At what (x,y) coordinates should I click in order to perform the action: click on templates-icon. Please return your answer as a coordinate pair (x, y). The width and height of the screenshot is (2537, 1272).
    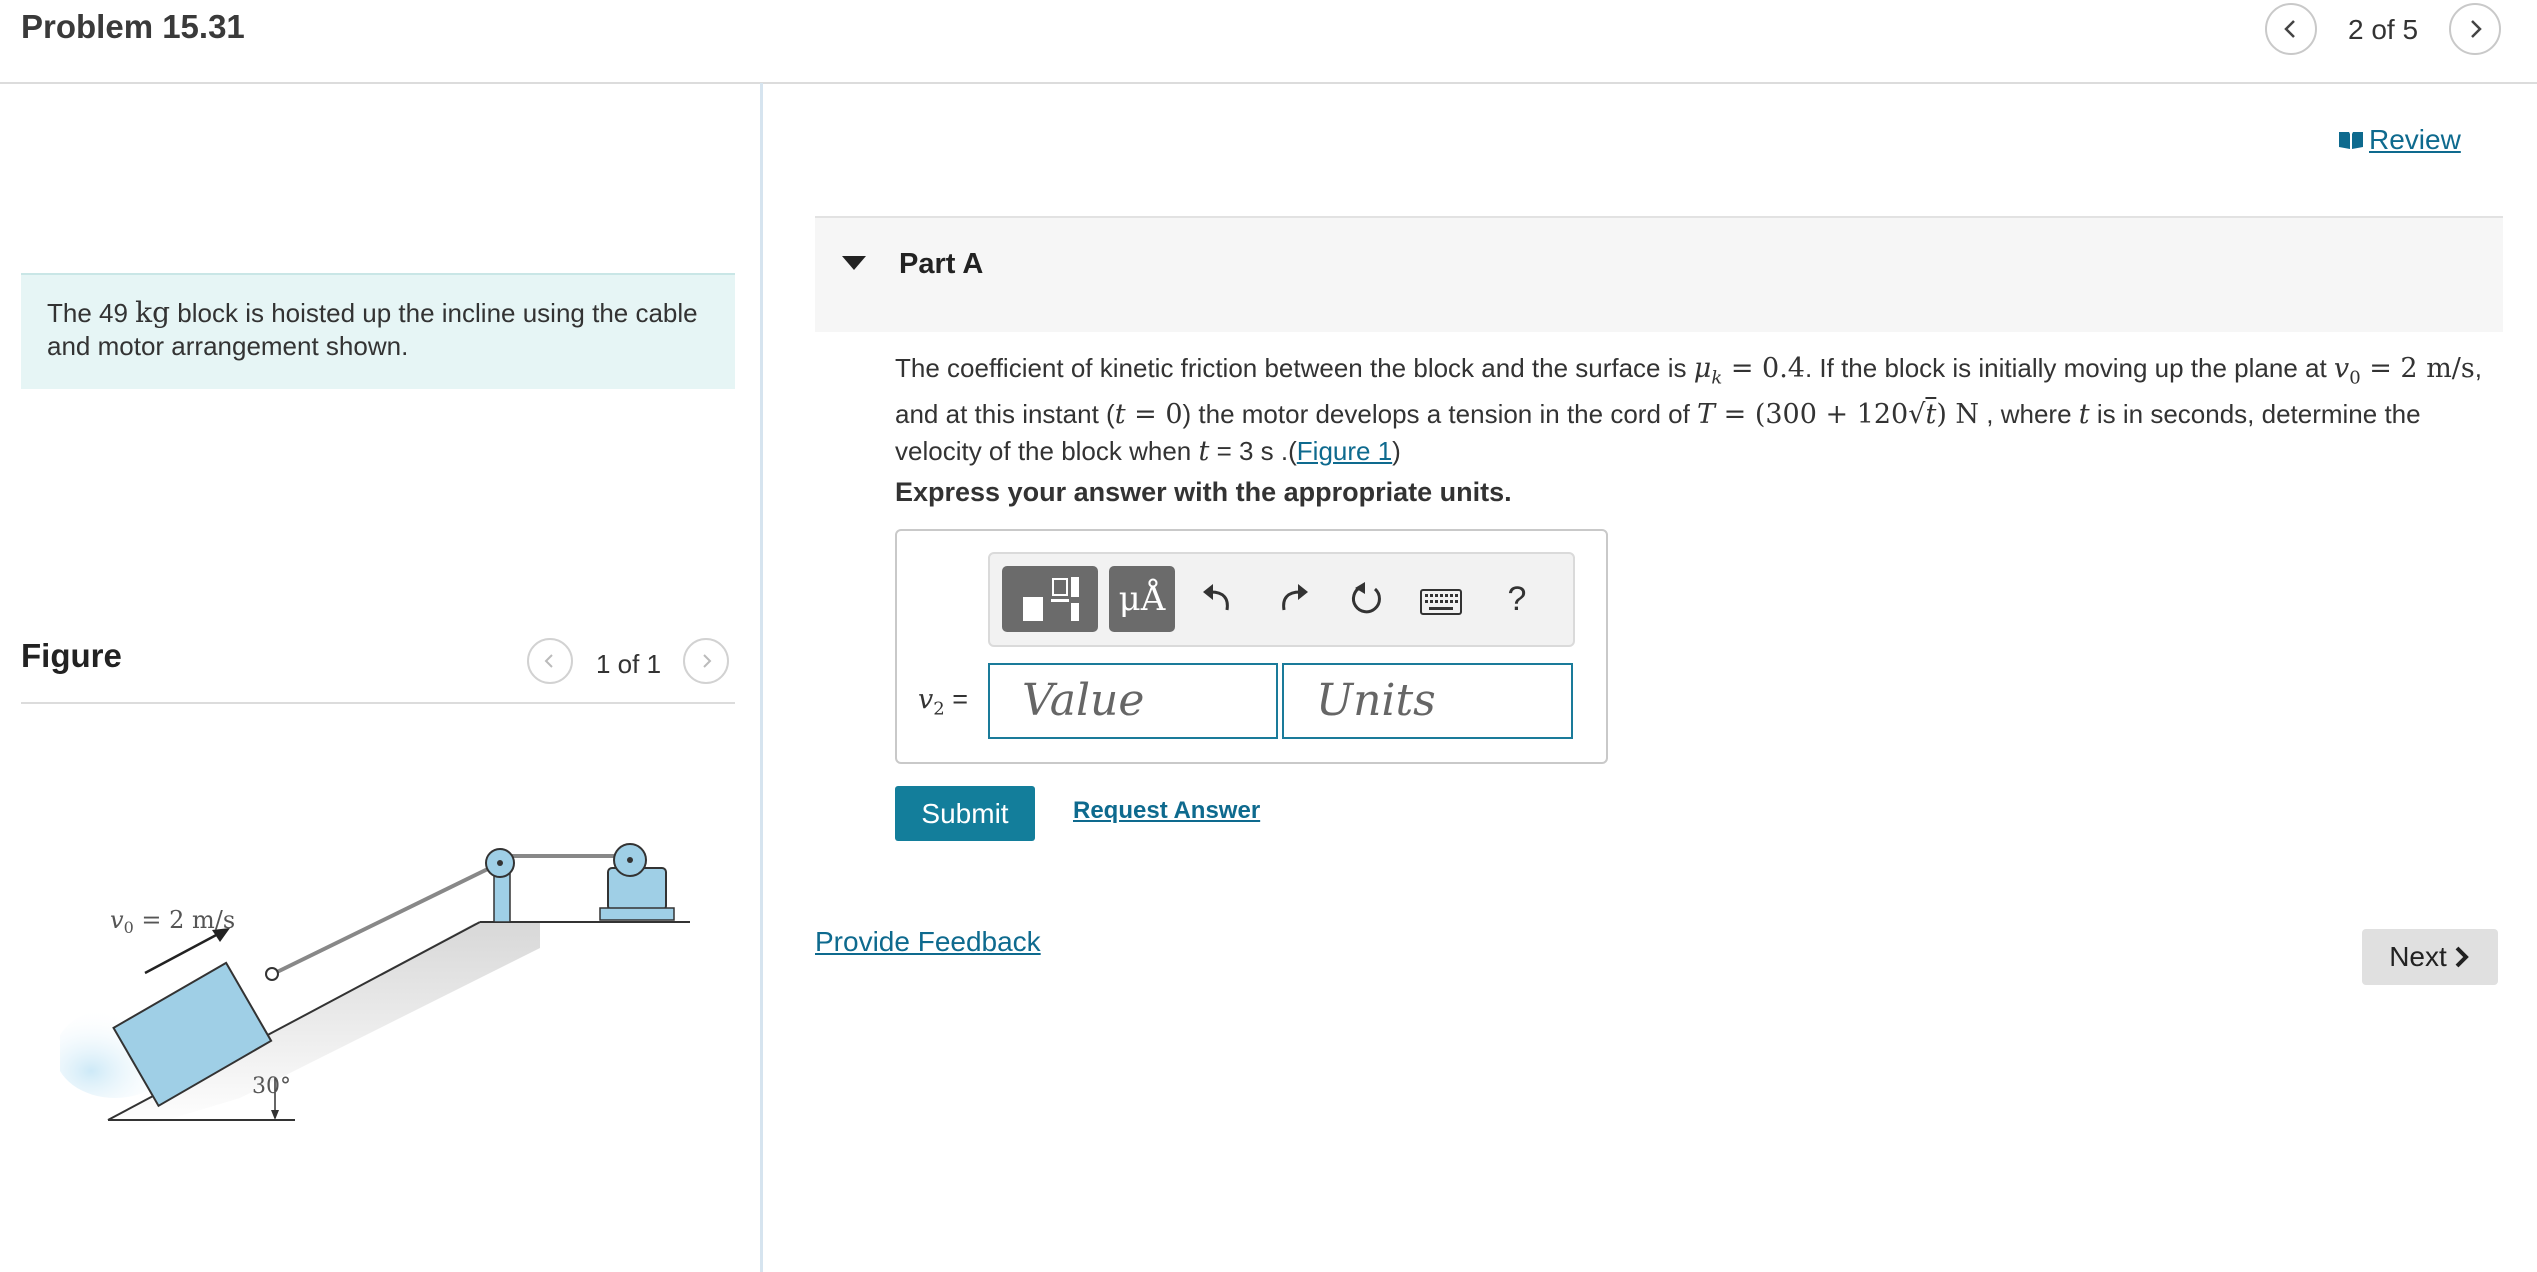
    Looking at the image, I should click on (1051, 599).